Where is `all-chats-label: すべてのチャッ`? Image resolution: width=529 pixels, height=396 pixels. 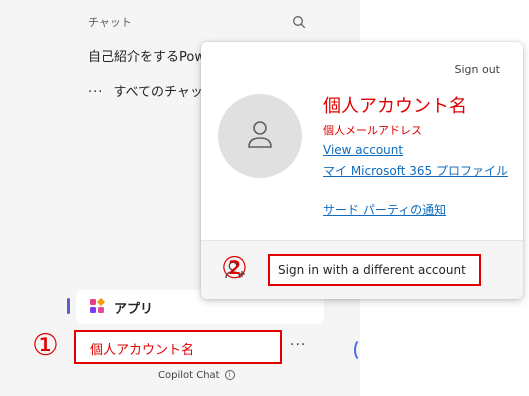 all-chats-label: すべてのチャッ is located at coordinates (158, 92).